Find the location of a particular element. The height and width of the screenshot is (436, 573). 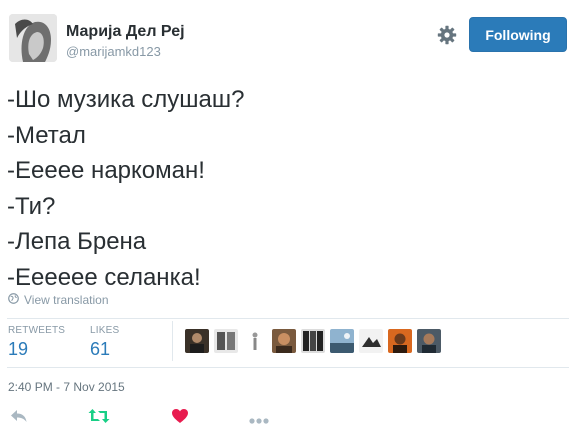

stats-separator is located at coordinates (172, 341).